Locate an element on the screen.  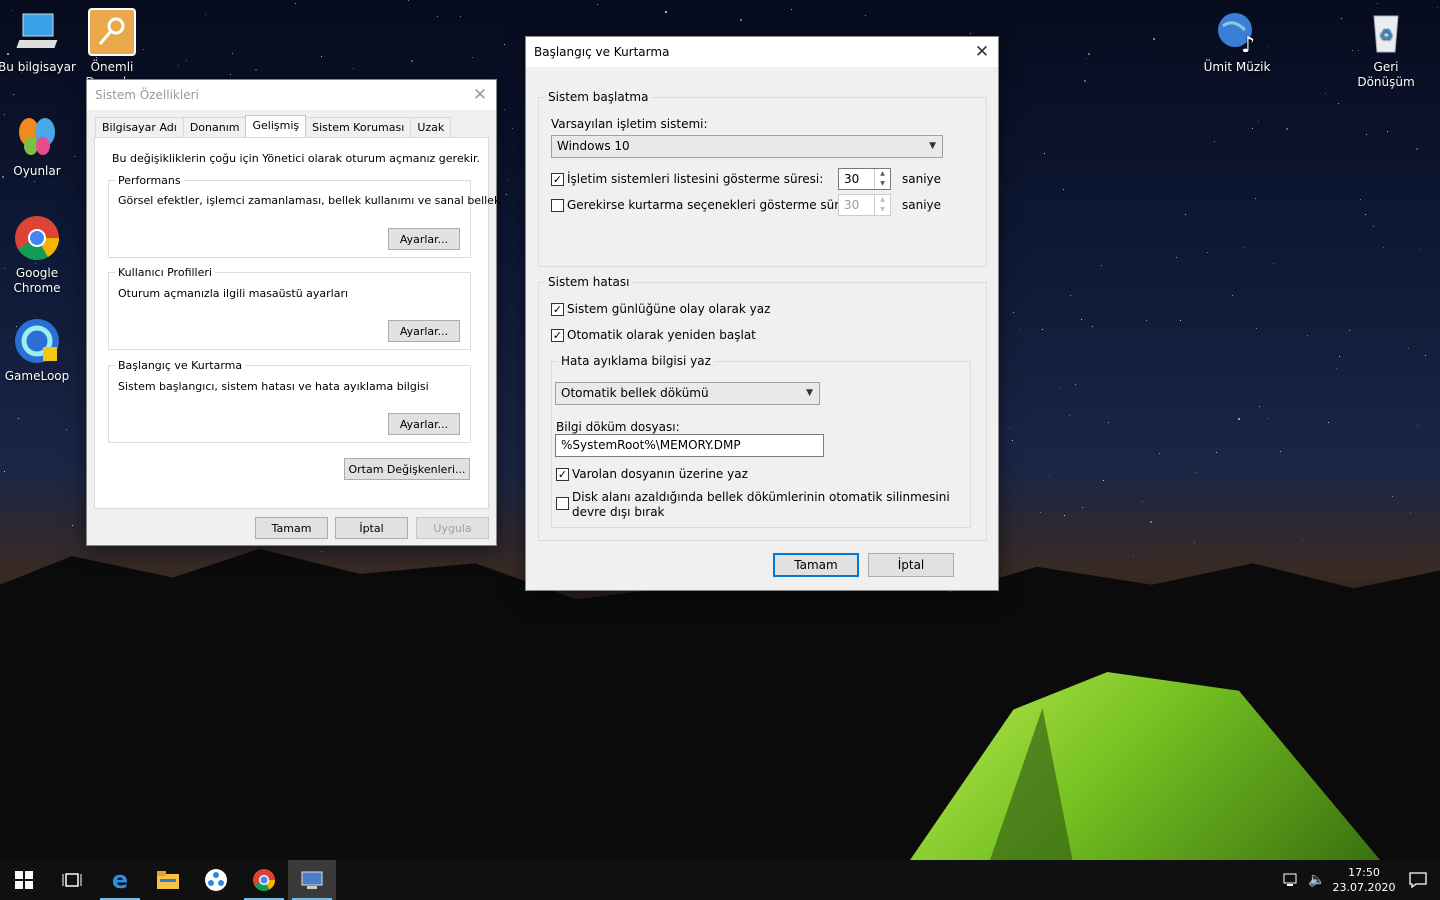
taskbar-system-properties is located at coordinates (312, 880).